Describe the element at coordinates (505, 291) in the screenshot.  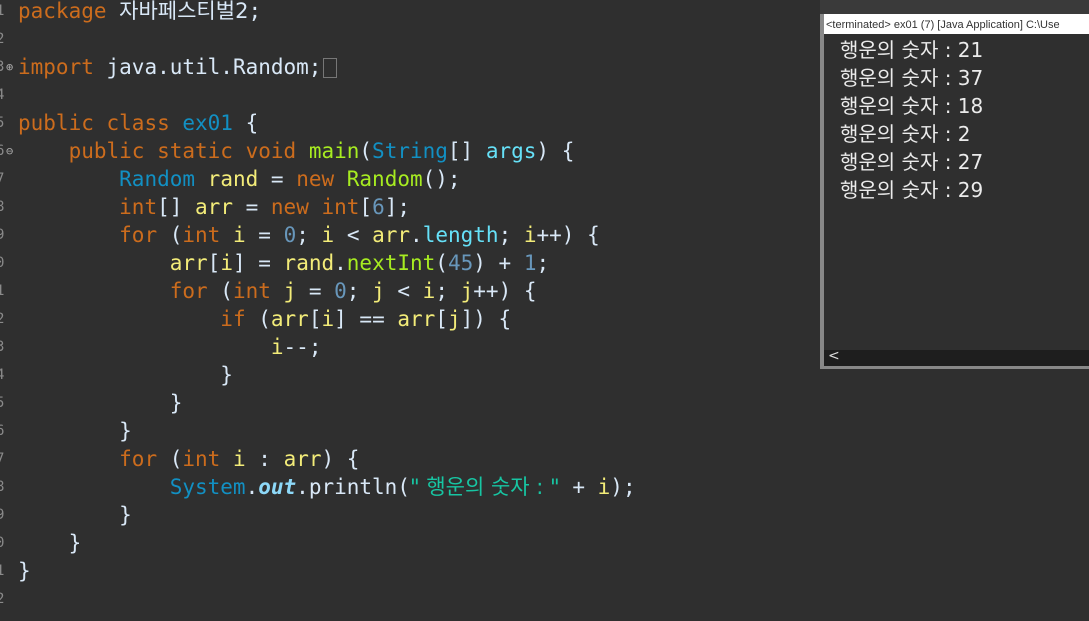
I see `code-token: ++) {` at that location.